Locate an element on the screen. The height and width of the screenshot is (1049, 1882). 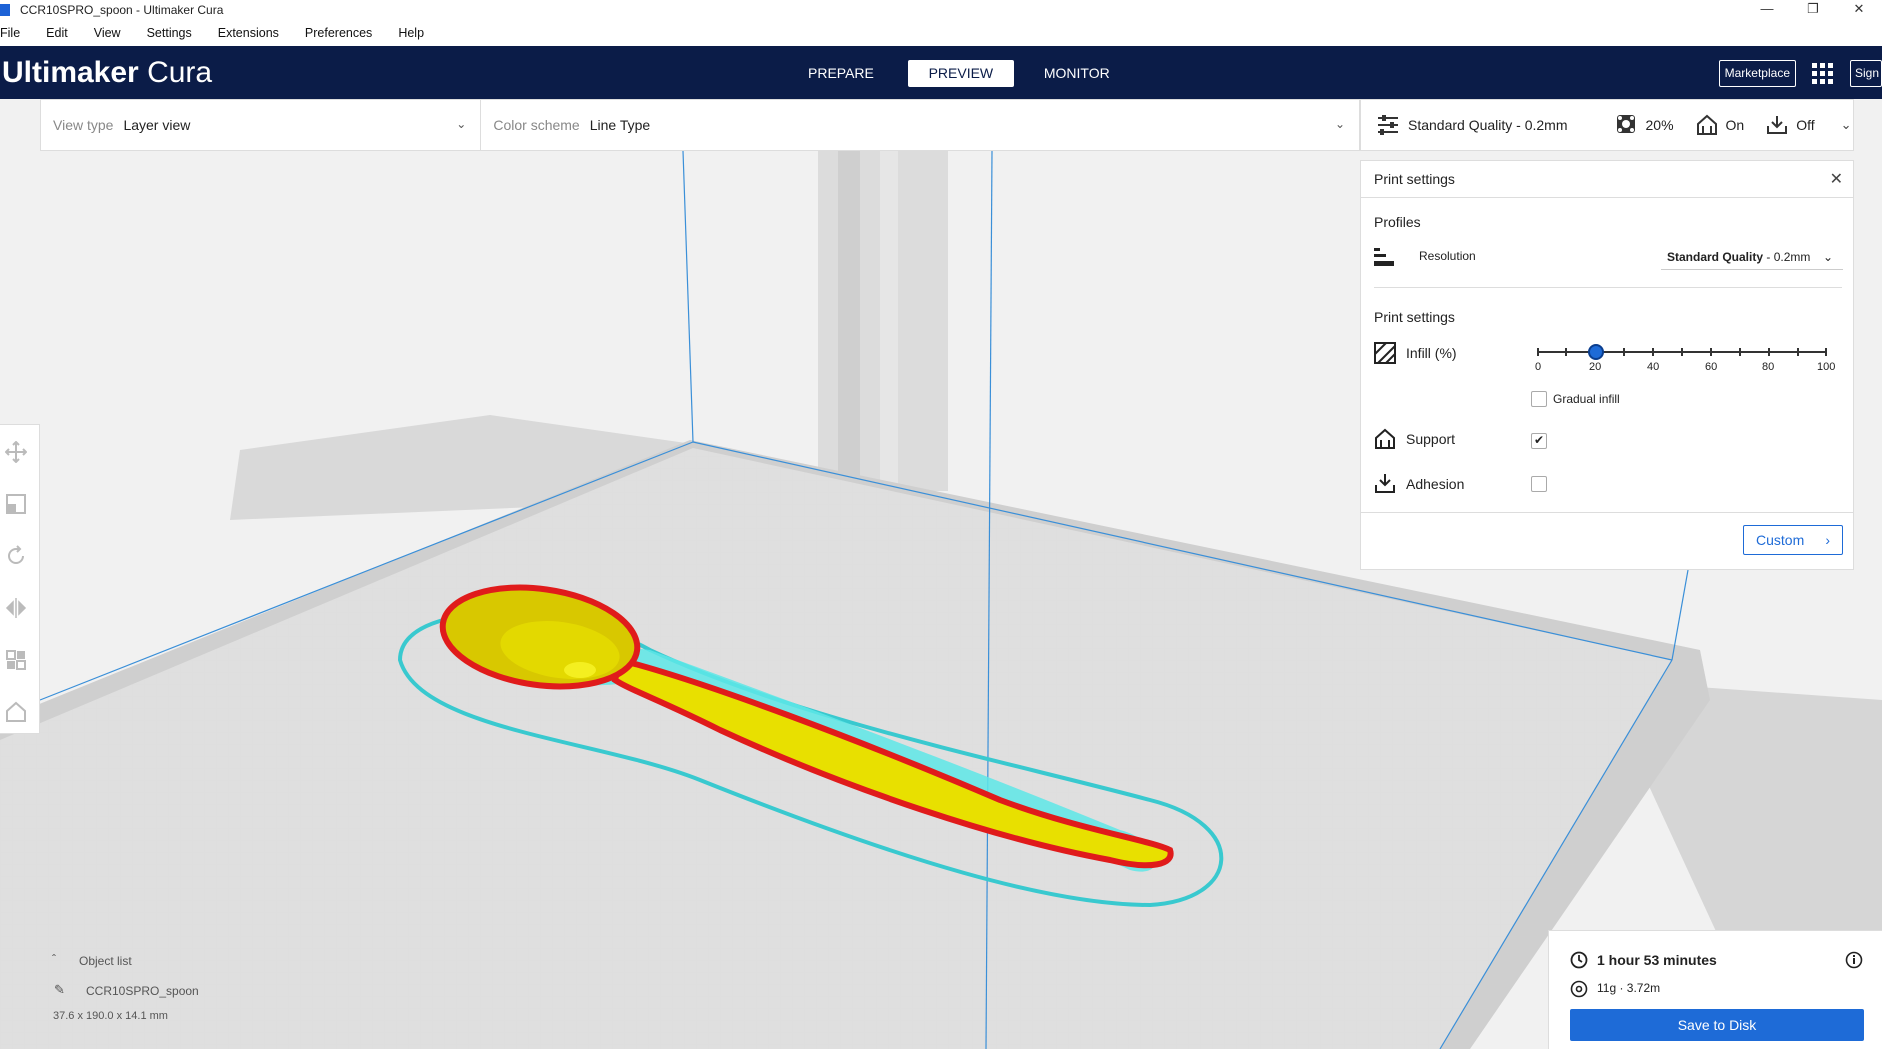
sliders-icon is located at coordinates (1388, 125).